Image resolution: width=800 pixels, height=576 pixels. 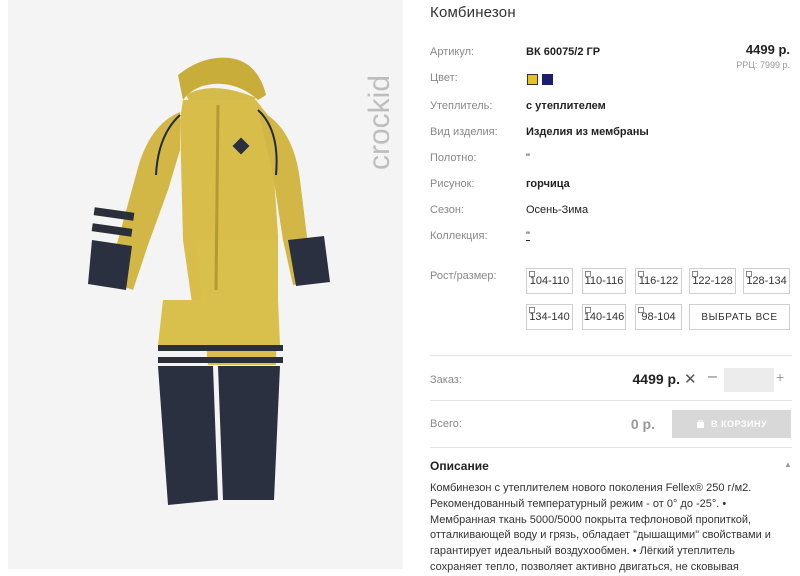 I want to click on order-price: 4499 р., so click(x=656, y=379).